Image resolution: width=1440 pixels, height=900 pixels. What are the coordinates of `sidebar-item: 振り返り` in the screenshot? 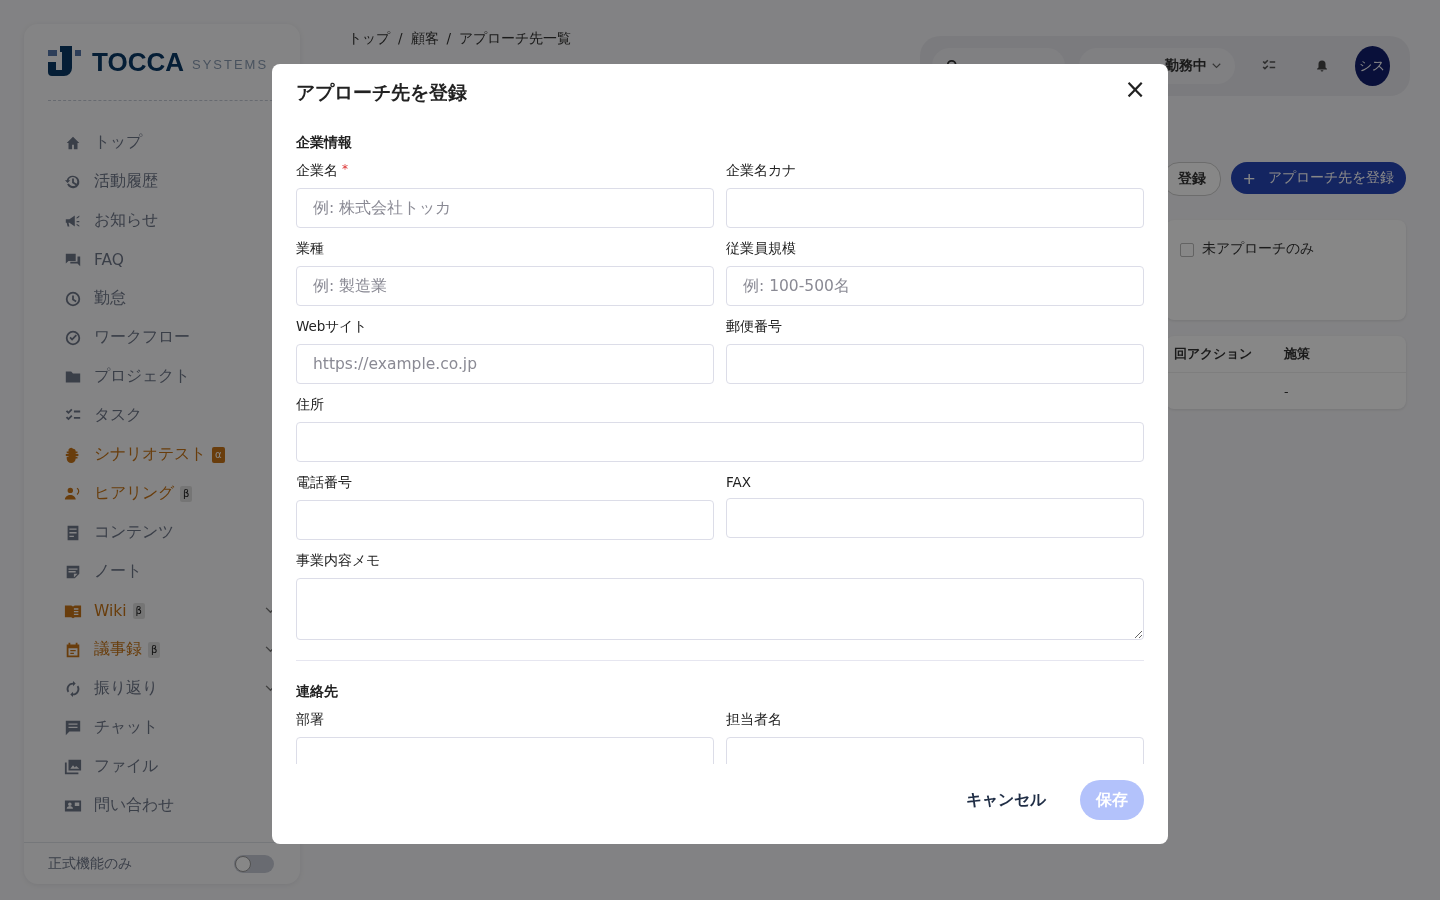 It's located at (162, 688).